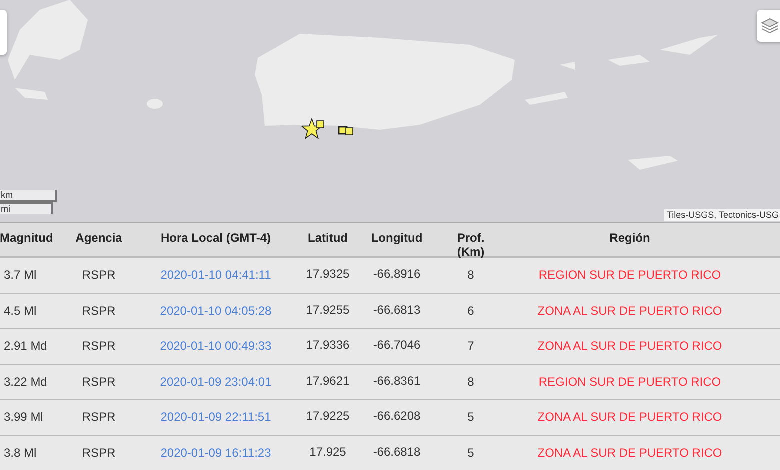  Describe the element at coordinates (23, 417) in the screenshot. I see `table-cell-text: 3.99 Ml` at that location.